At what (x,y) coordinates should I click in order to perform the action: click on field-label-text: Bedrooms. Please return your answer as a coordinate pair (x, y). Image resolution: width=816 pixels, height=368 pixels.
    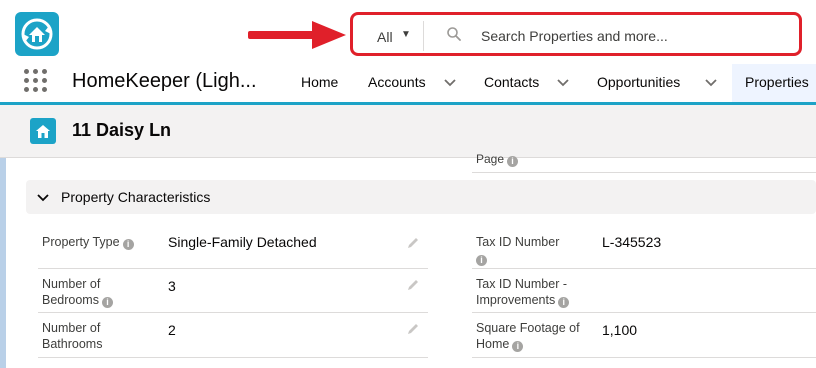
    Looking at the image, I should click on (70, 300).